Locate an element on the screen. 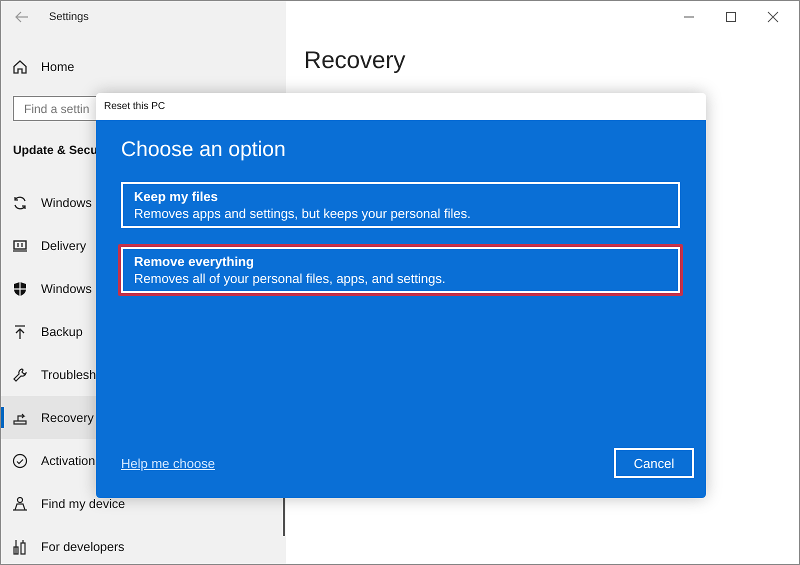 The height and width of the screenshot is (565, 800). dialog-title: Reset this PC is located at coordinates (135, 106).